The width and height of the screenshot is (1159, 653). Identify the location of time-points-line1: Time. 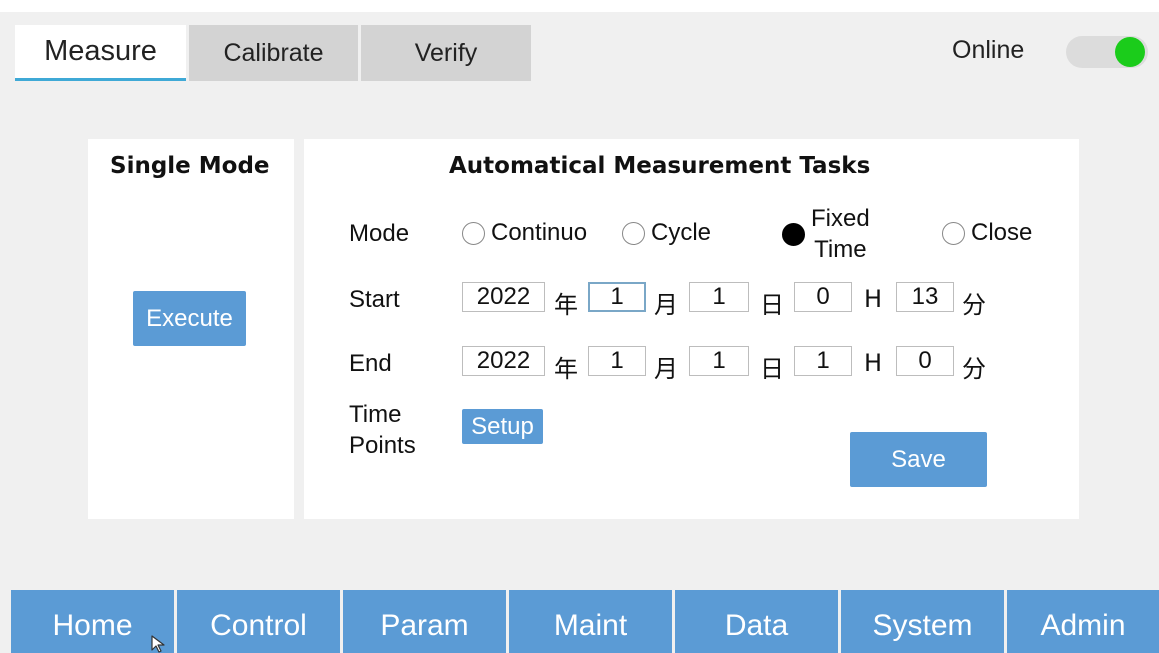
(375, 414).